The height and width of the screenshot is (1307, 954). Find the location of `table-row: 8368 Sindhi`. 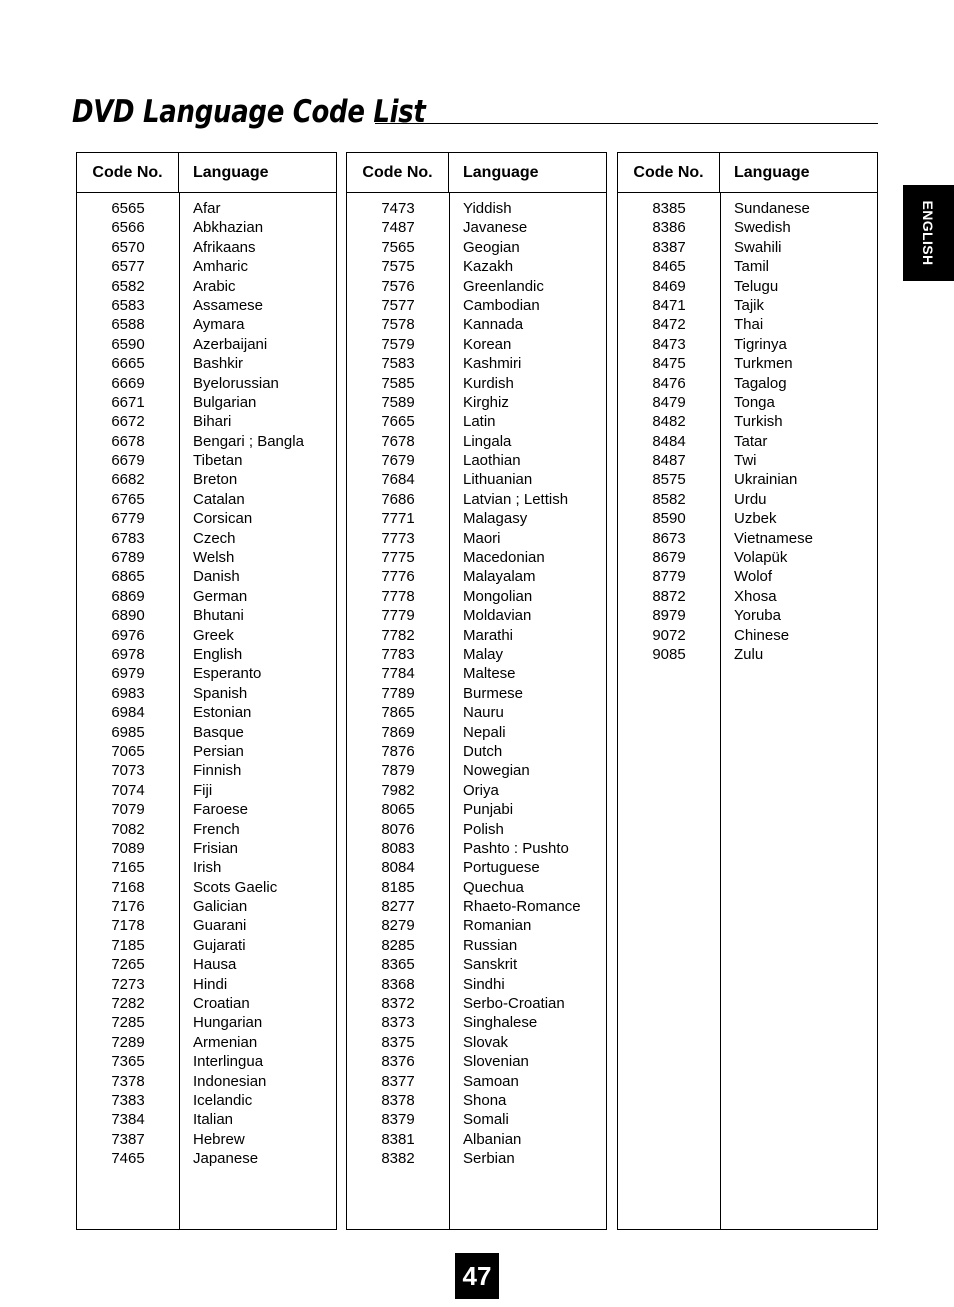

table-row: 8368 Sindhi is located at coordinates (476, 984).